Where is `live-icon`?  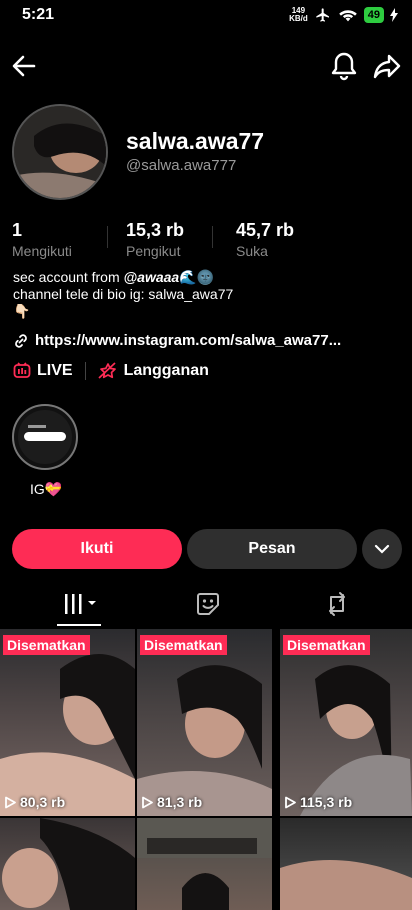 live-icon is located at coordinates (22, 370).